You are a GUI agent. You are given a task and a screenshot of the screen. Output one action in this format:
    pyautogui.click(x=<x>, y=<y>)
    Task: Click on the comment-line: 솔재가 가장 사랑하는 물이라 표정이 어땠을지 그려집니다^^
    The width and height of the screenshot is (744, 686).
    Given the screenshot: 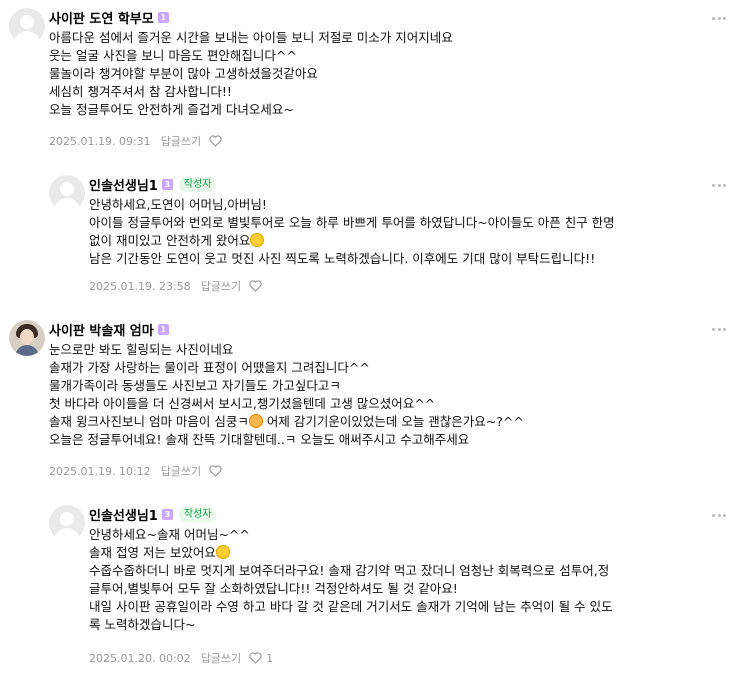 What is the action you would take?
    pyautogui.click(x=209, y=367)
    